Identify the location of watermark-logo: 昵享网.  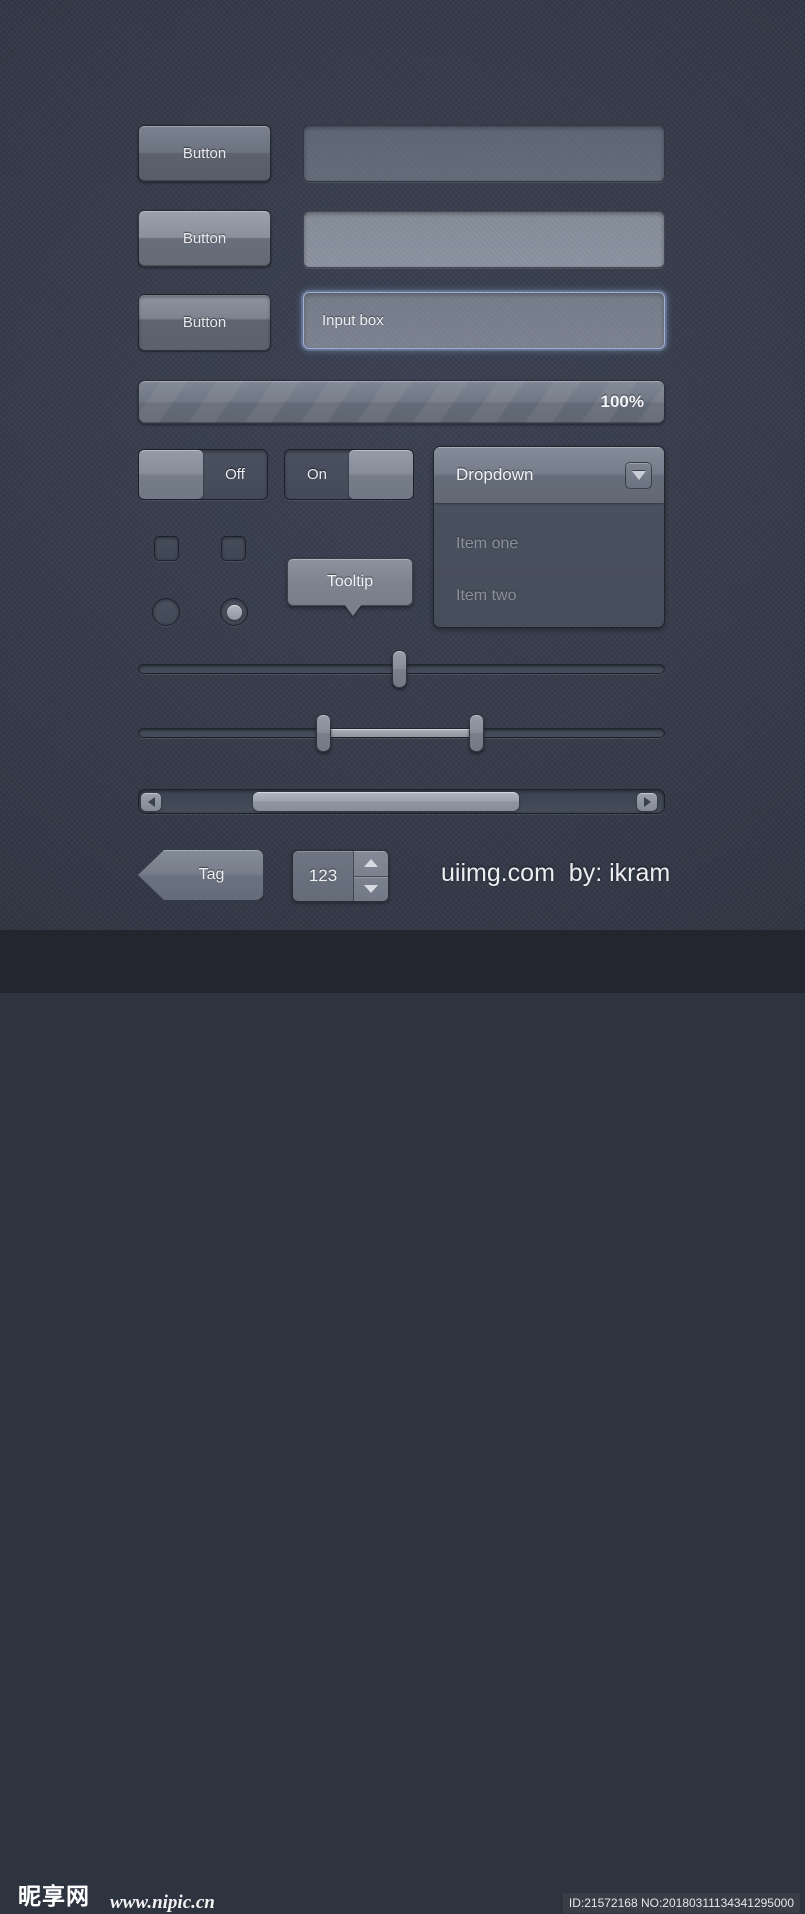
(54, 1897).